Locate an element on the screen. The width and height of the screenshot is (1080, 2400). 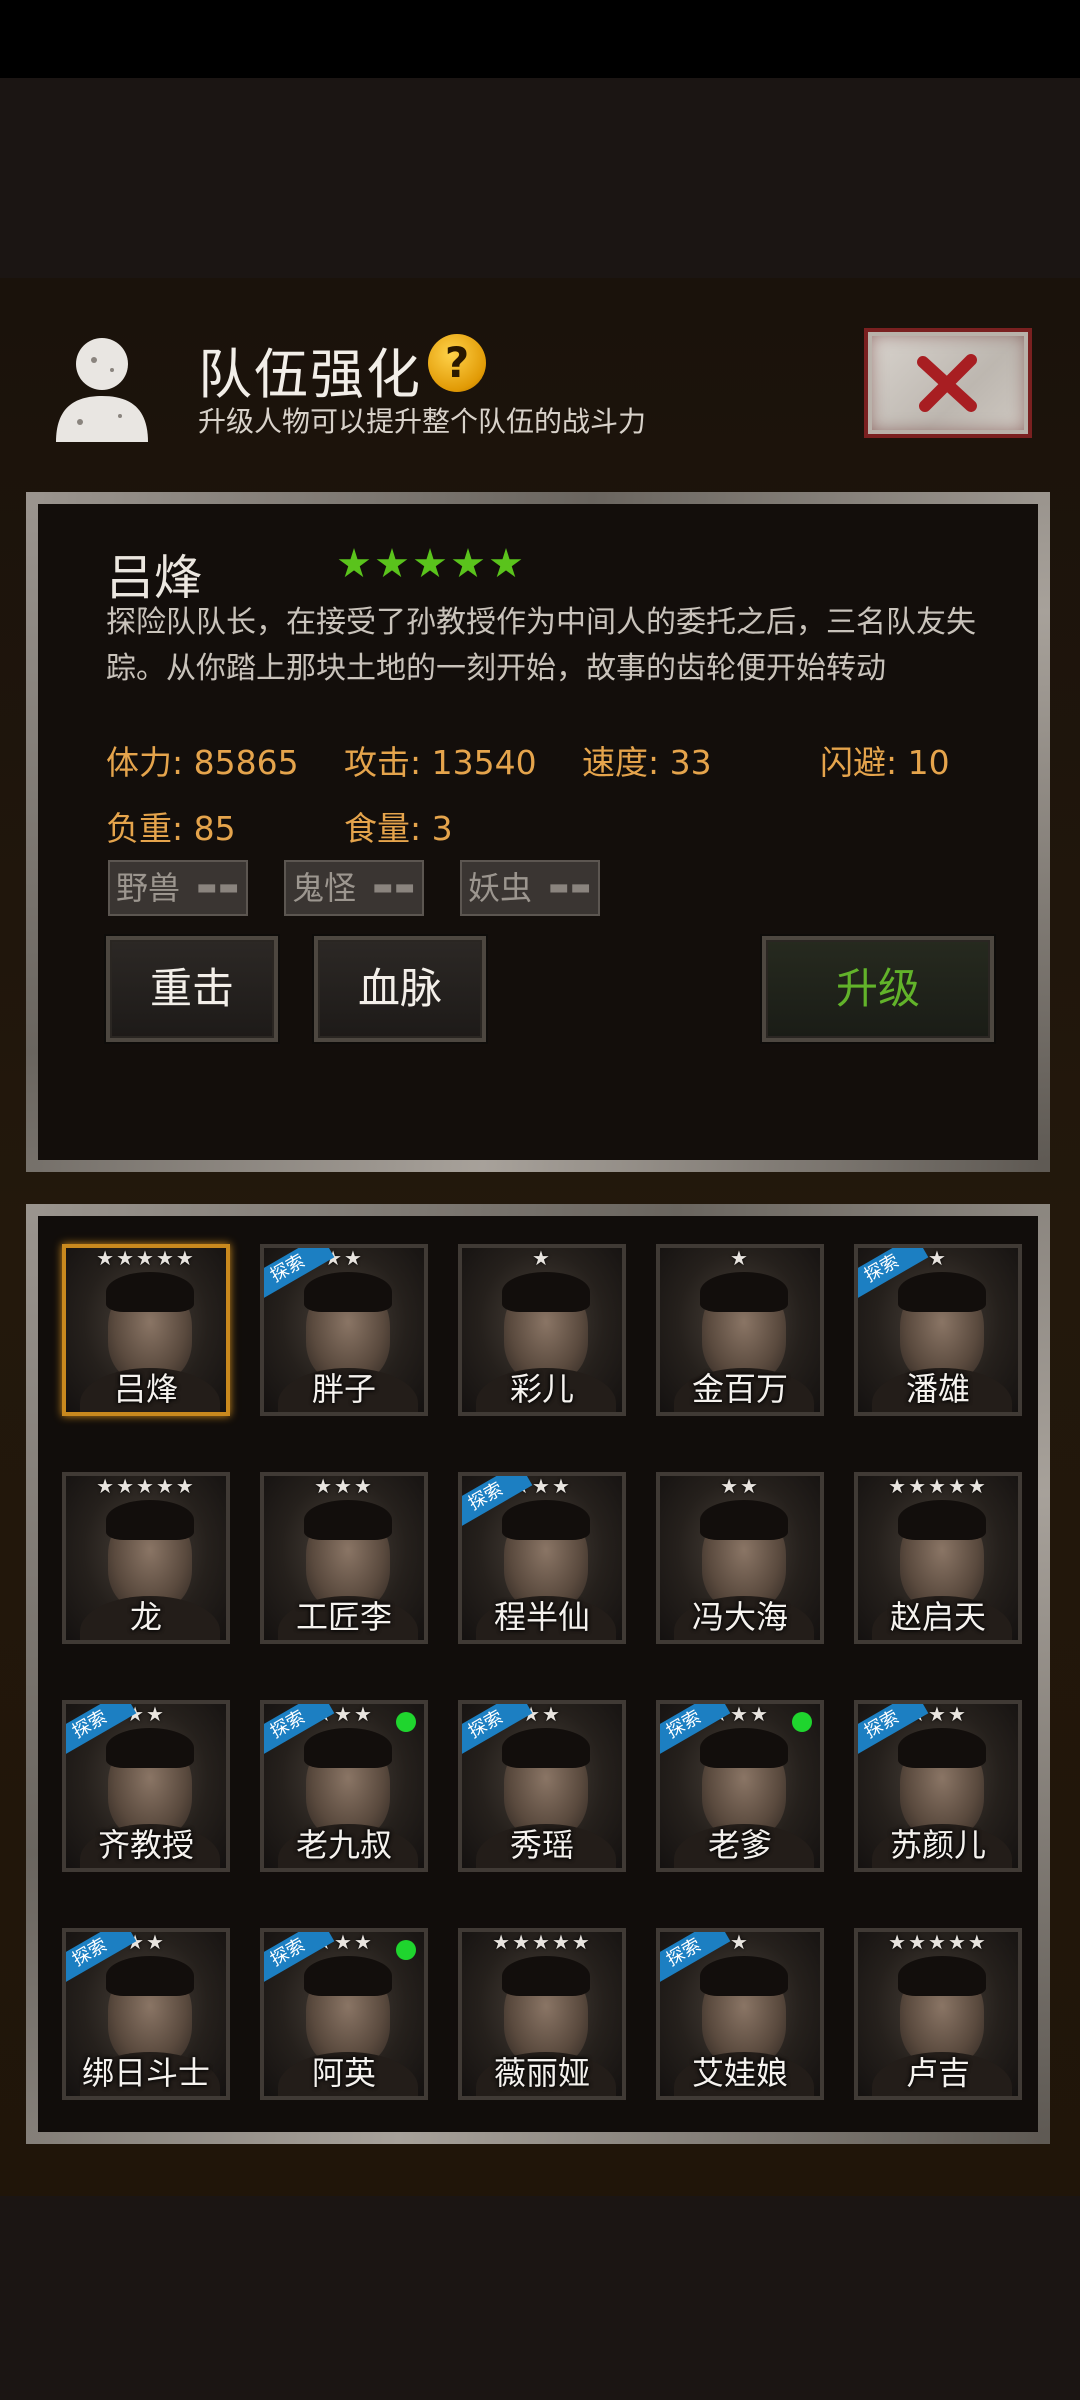
character-card-name: 艾娃娘 is located at coordinates (739, 2073).